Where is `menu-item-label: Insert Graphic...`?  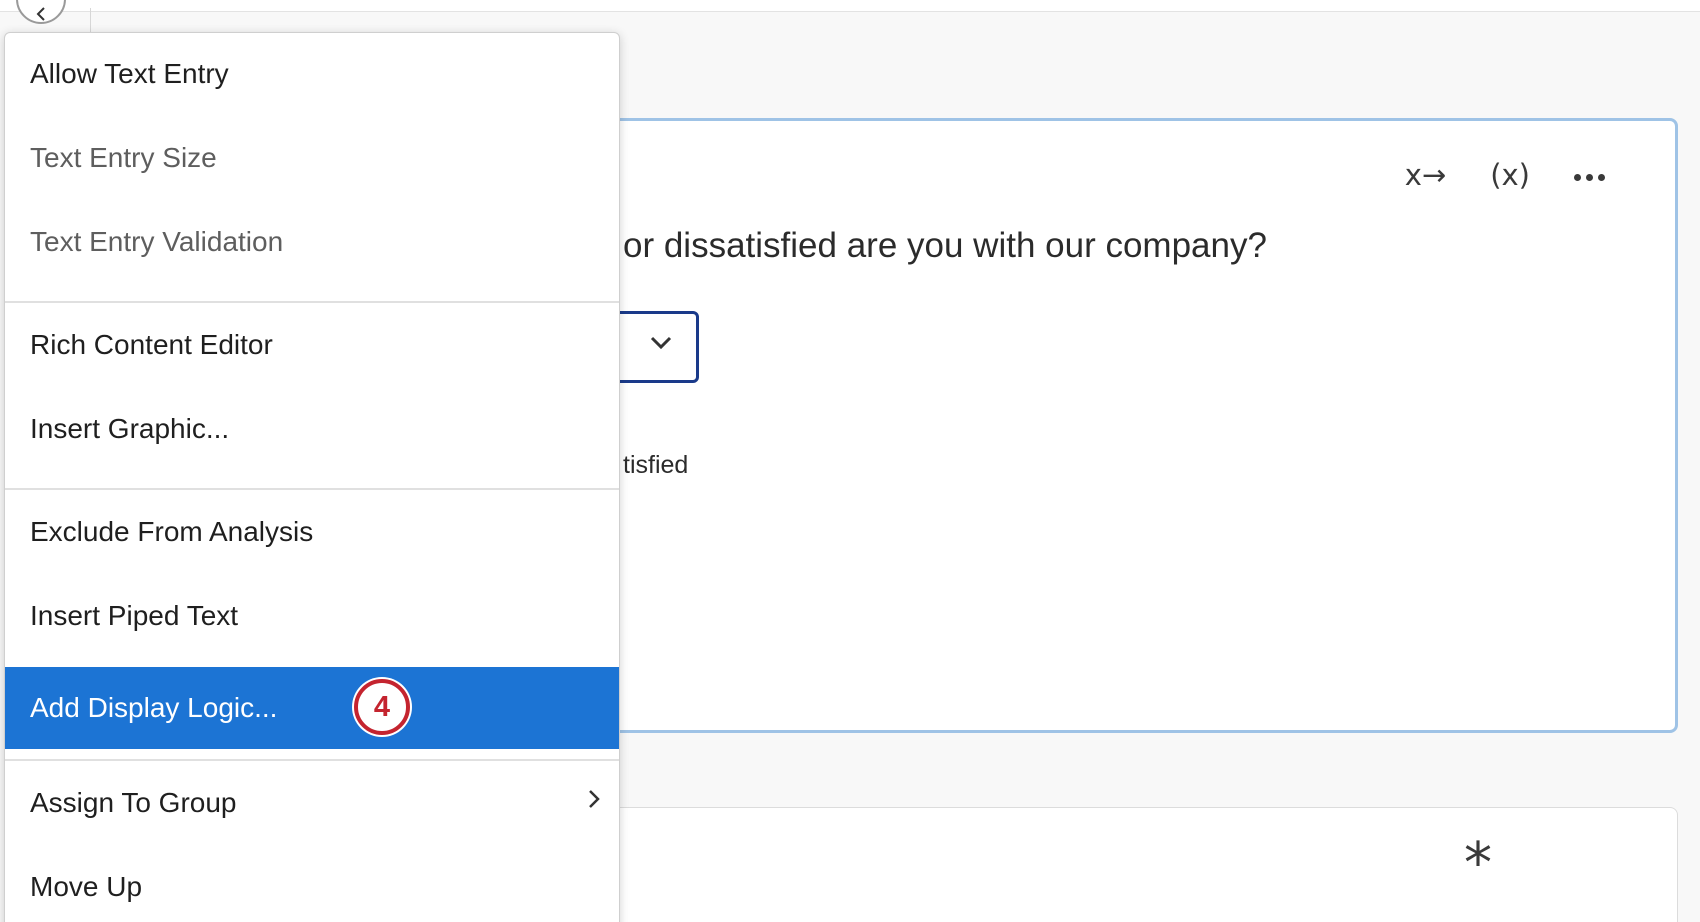
menu-item-label: Insert Graphic... is located at coordinates (130, 428).